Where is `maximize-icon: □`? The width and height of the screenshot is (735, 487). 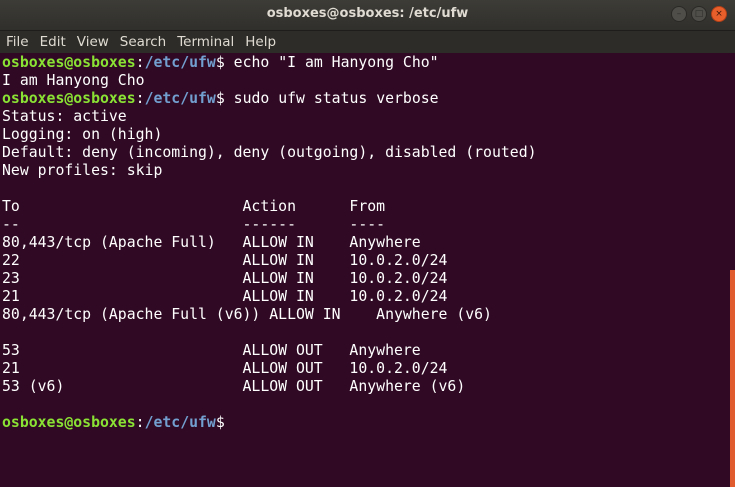
maximize-icon: □ is located at coordinates (699, 13).